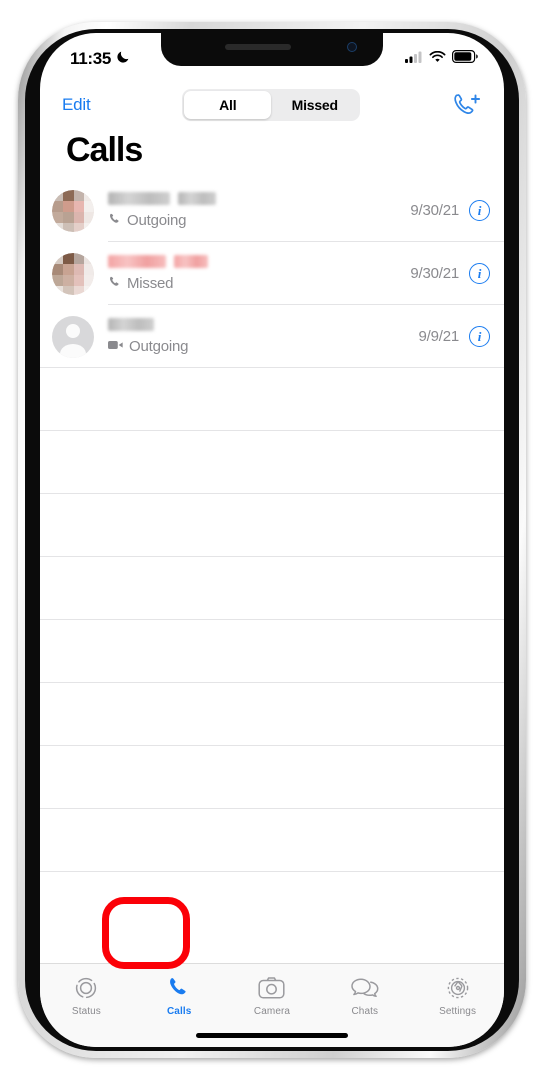 The image size is (544, 1080). I want to click on tab-camera: Camera, so click(272, 995).